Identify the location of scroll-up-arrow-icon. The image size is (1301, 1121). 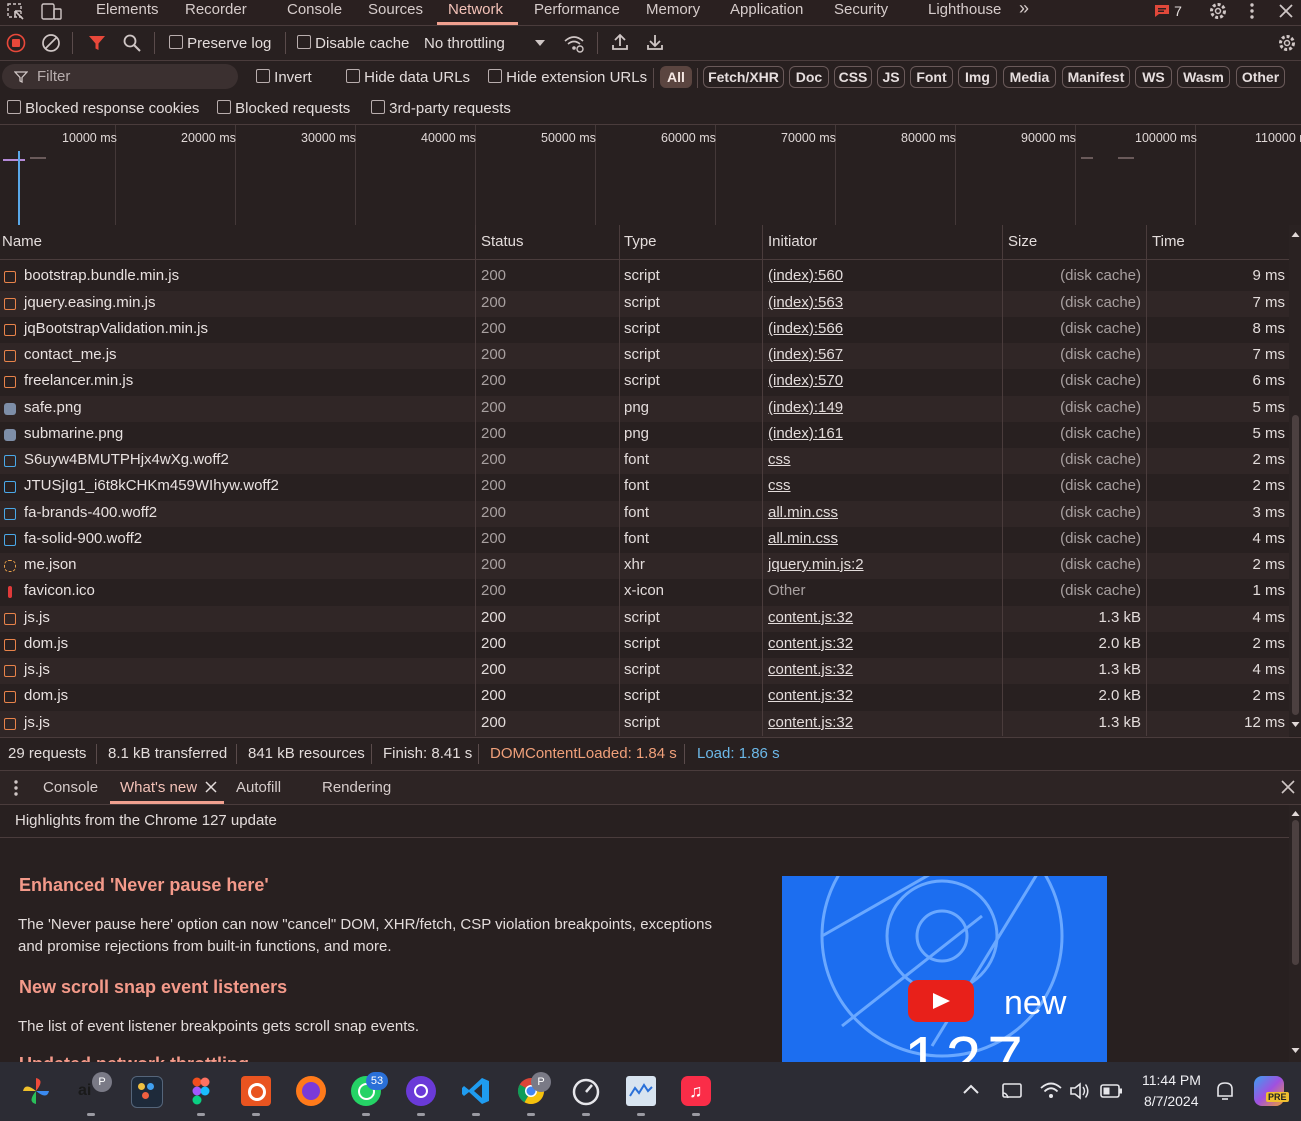
(1295, 813).